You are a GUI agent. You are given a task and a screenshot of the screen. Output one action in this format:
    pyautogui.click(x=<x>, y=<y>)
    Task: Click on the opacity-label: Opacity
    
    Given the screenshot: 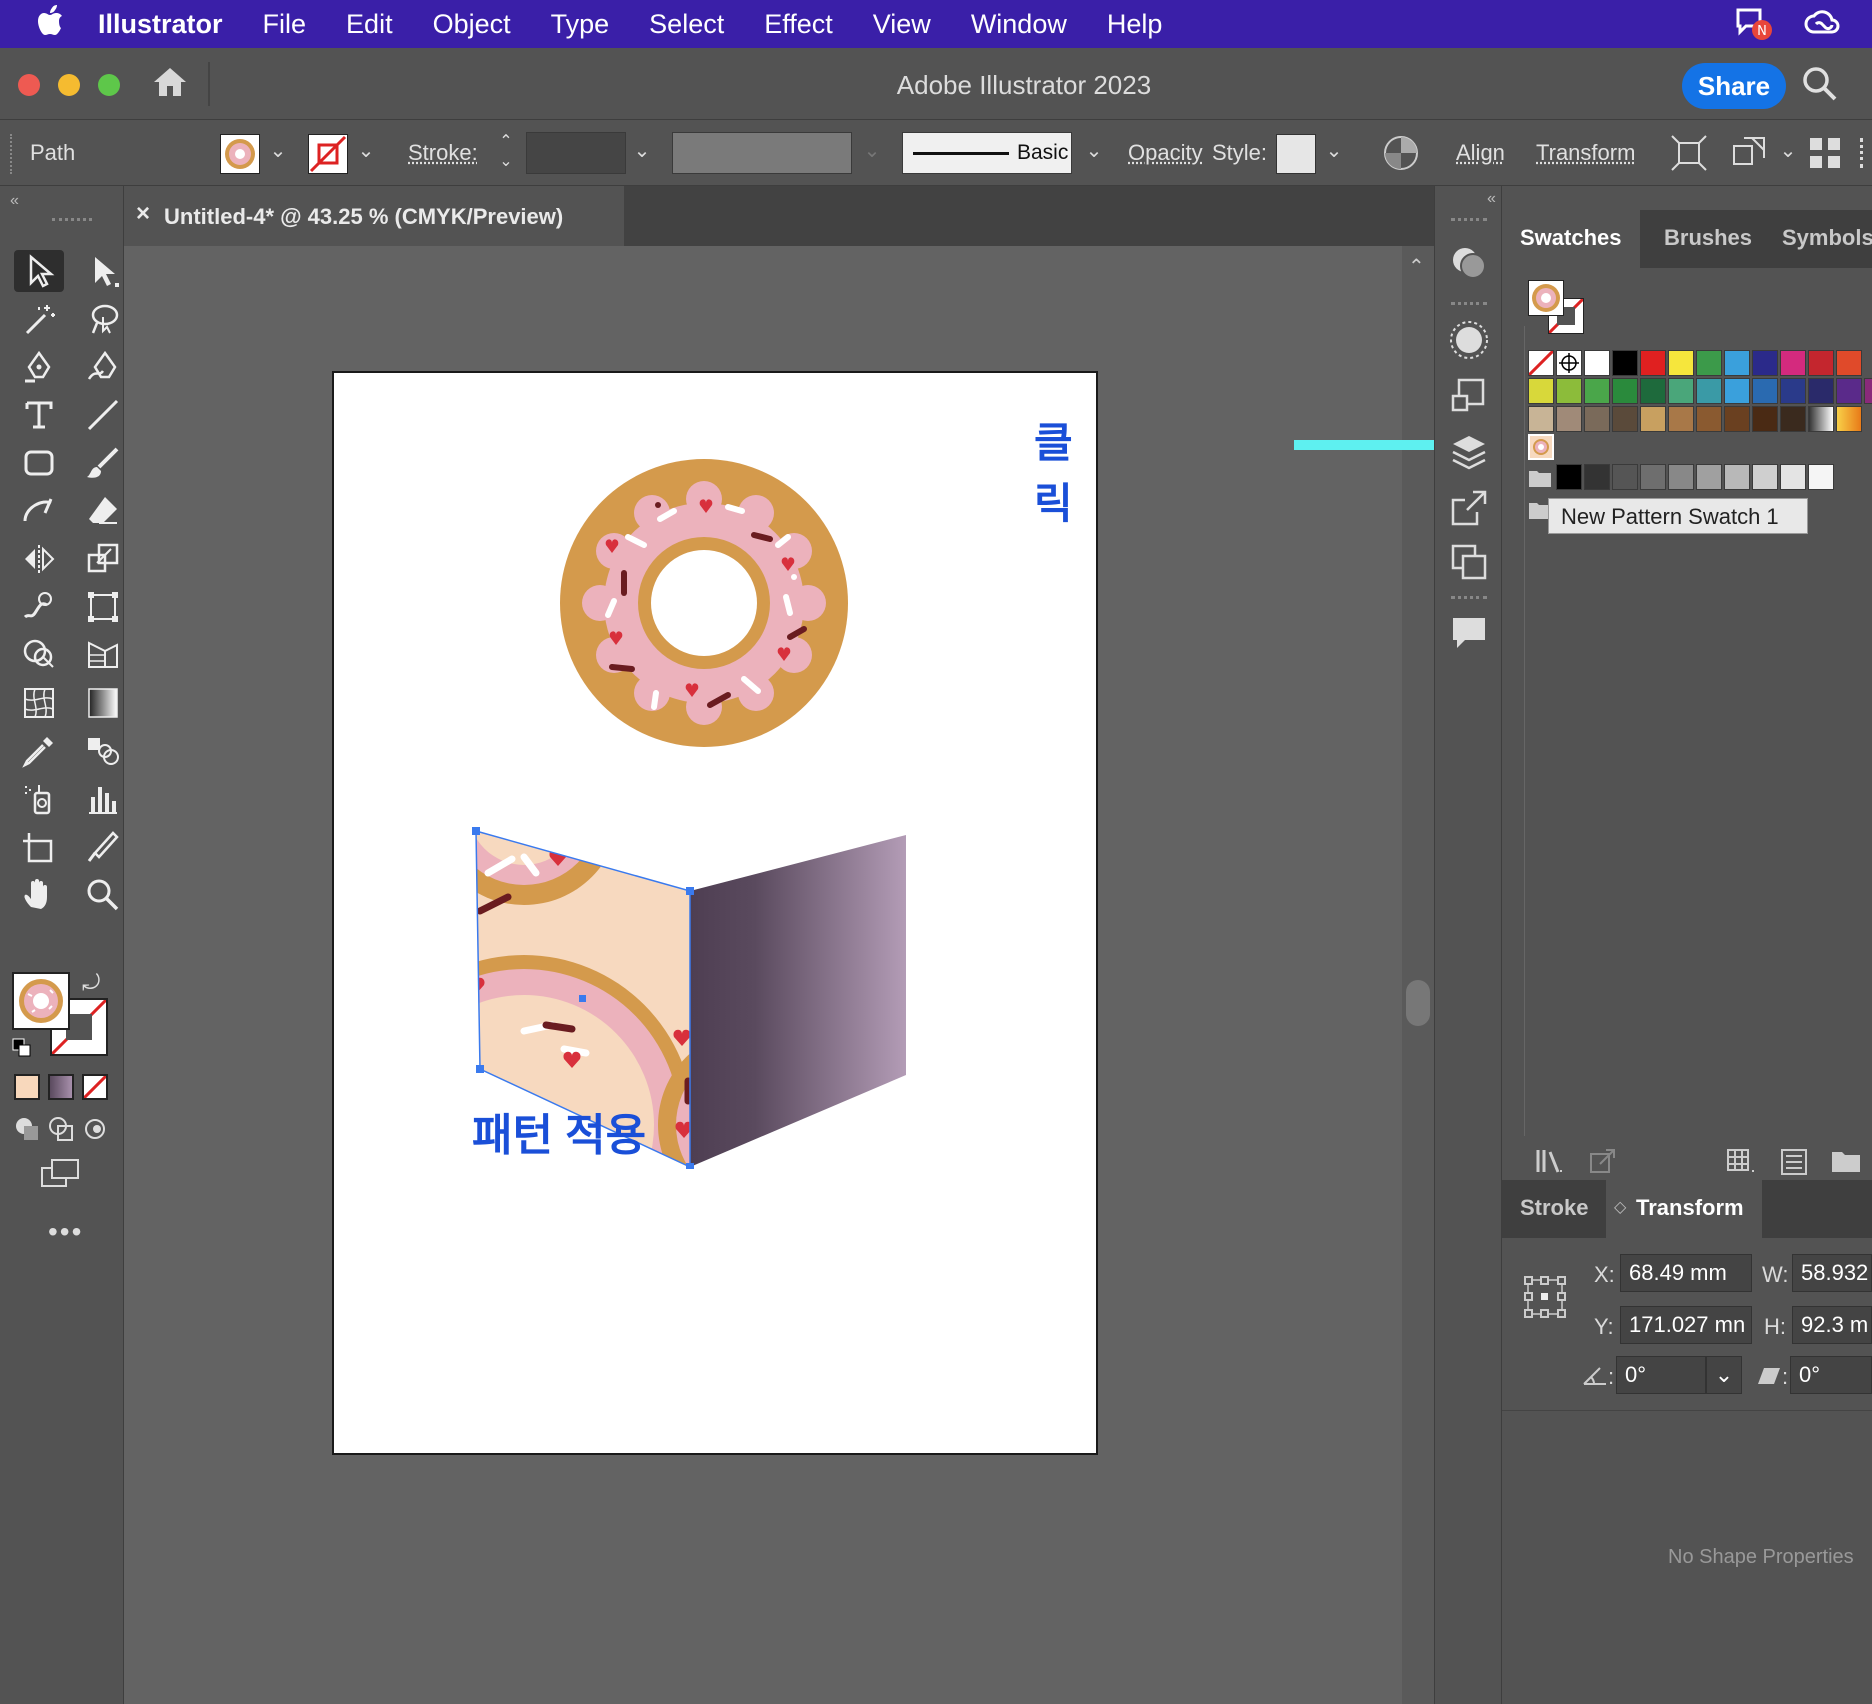 What is the action you would take?
    pyautogui.click(x=1165, y=153)
    